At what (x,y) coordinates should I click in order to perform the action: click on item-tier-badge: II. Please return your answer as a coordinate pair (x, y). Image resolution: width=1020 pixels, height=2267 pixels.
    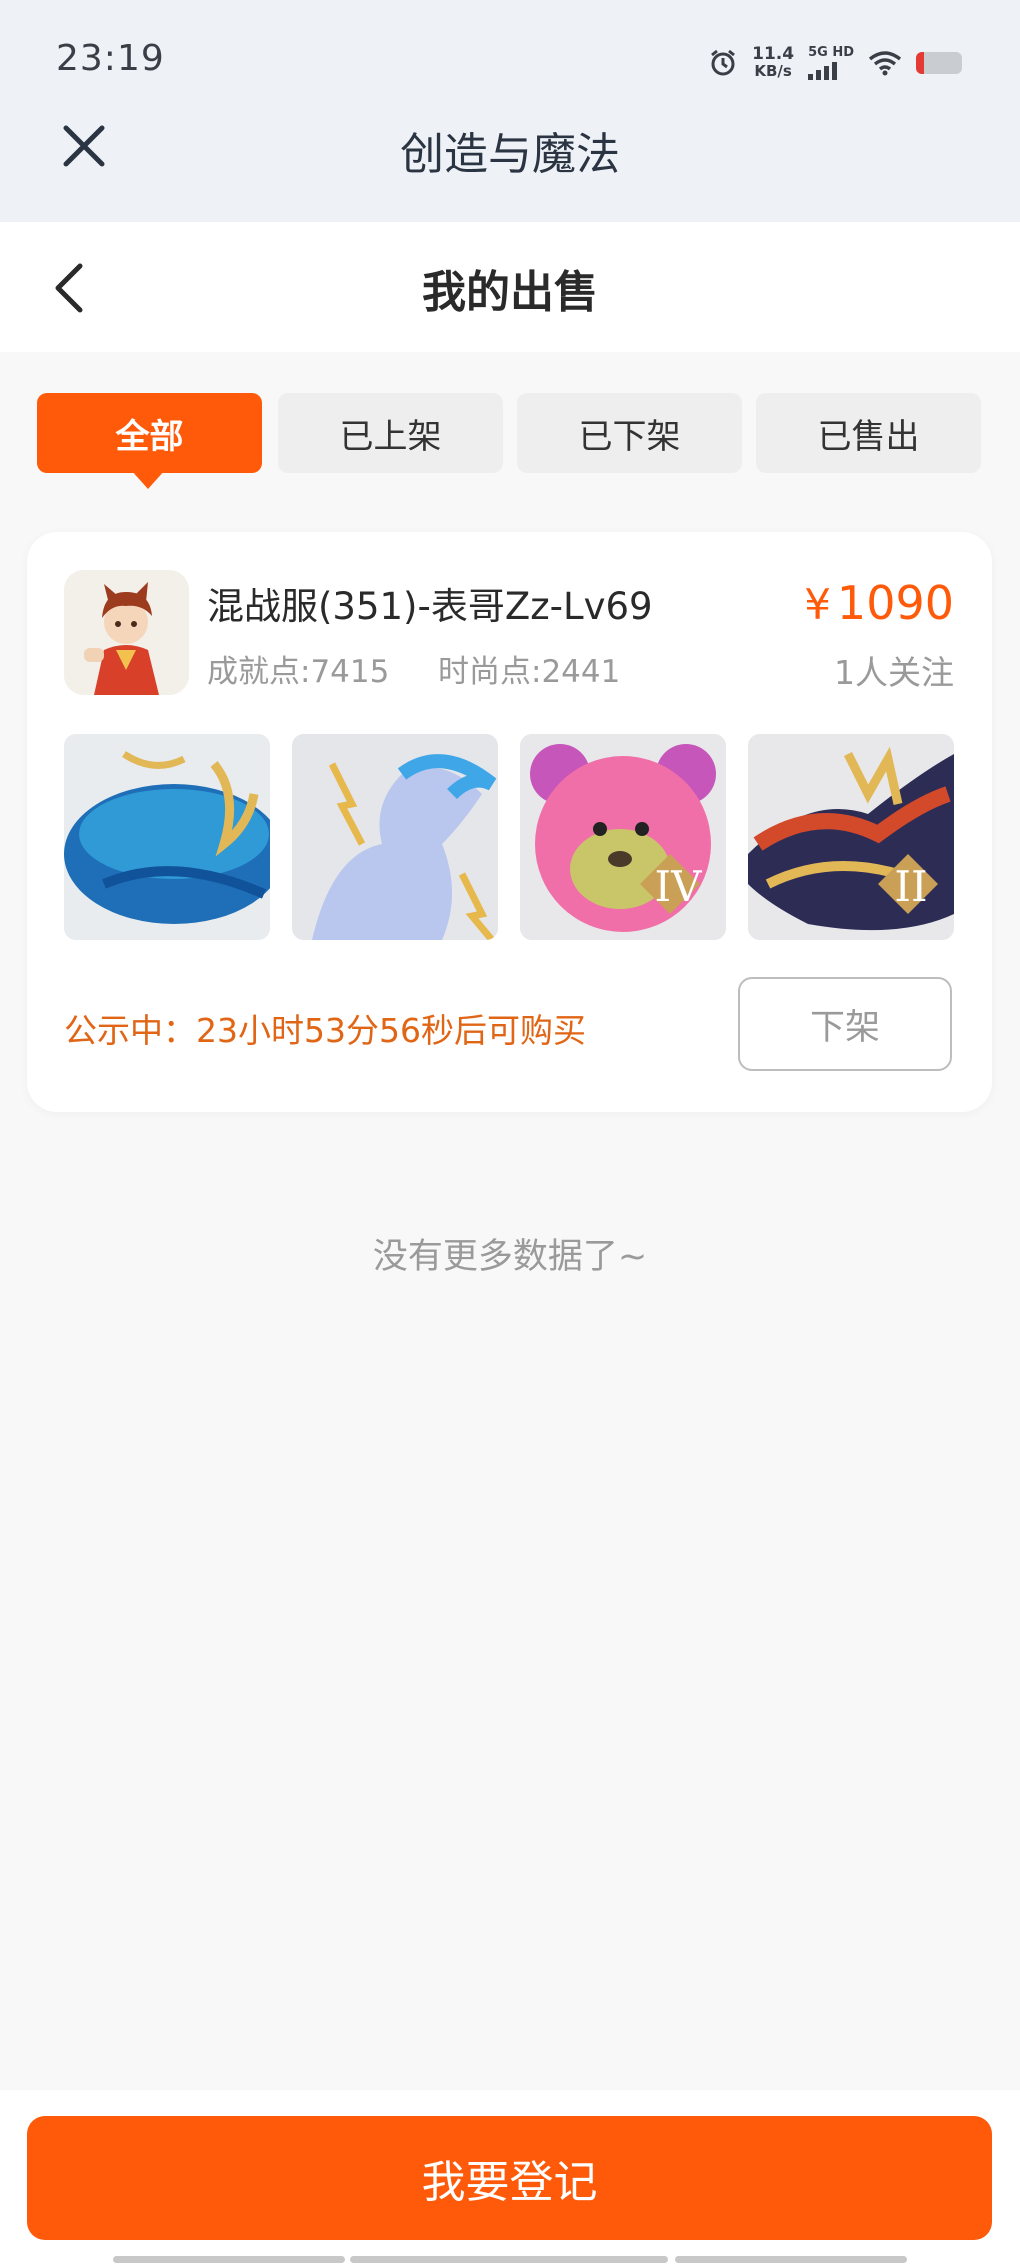
    Looking at the image, I should click on (911, 886).